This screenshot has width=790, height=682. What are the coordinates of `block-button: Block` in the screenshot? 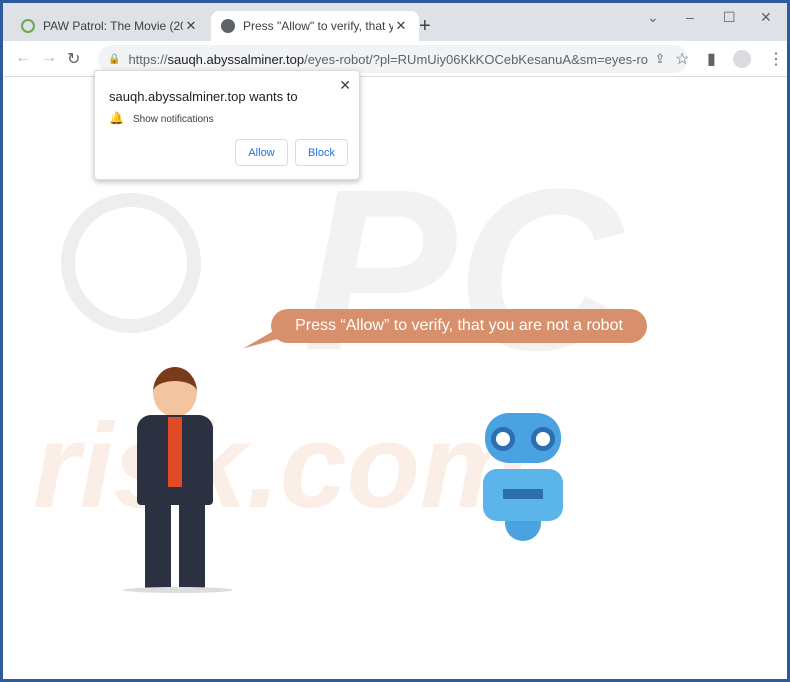 It's located at (321, 152).